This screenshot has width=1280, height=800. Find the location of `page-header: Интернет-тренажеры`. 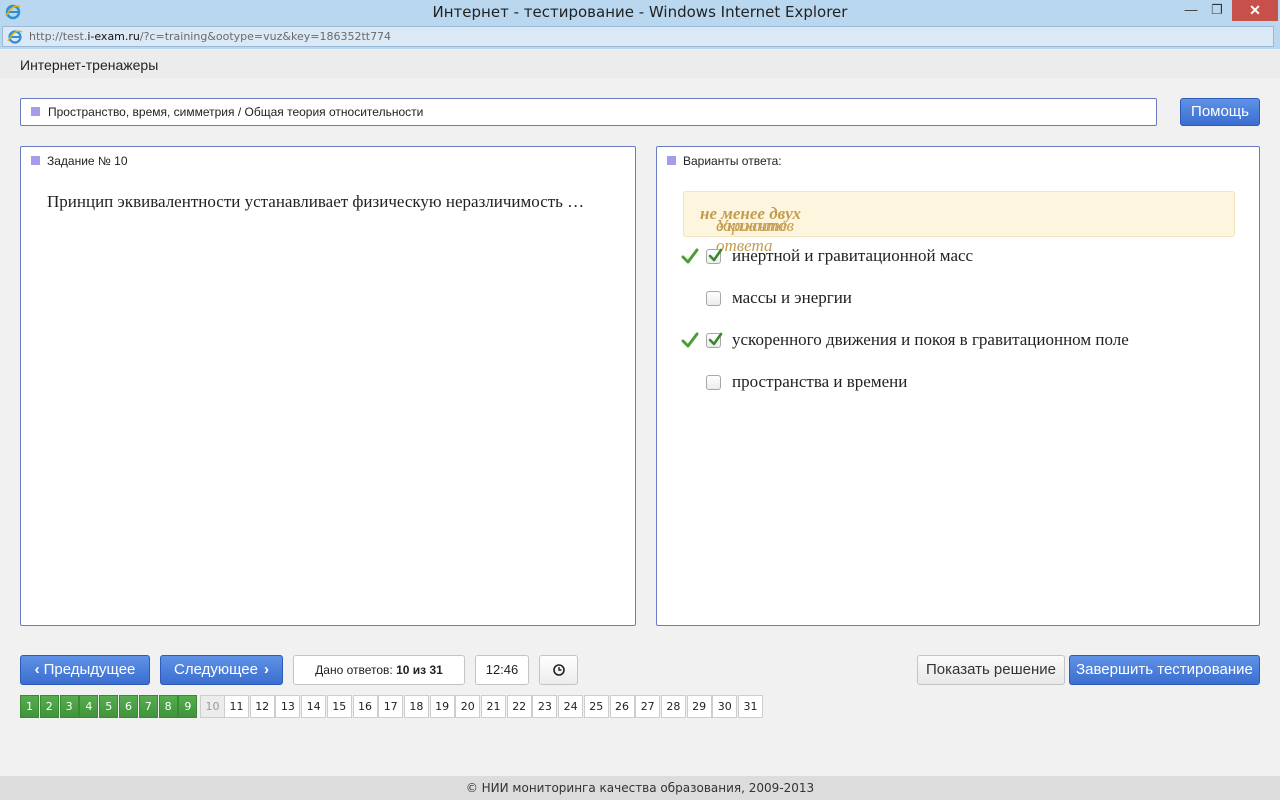

page-header: Интернет-тренажеры is located at coordinates (640, 64).